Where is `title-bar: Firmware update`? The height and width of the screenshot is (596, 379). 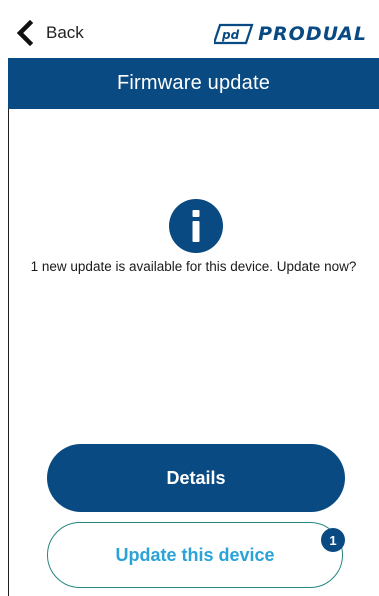
title-bar: Firmware update is located at coordinates (193, 83).